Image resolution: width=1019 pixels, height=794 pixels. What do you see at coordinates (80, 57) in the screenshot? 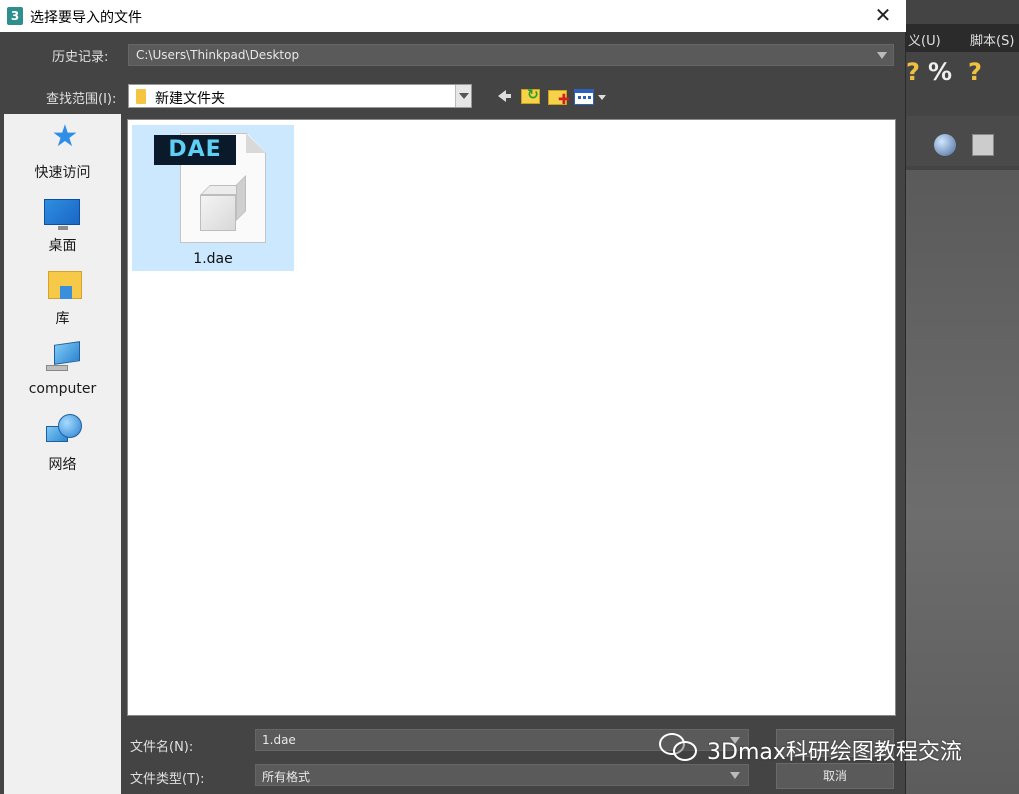
I see `history-label: 历史记录:` at bounding box center [80, 57].